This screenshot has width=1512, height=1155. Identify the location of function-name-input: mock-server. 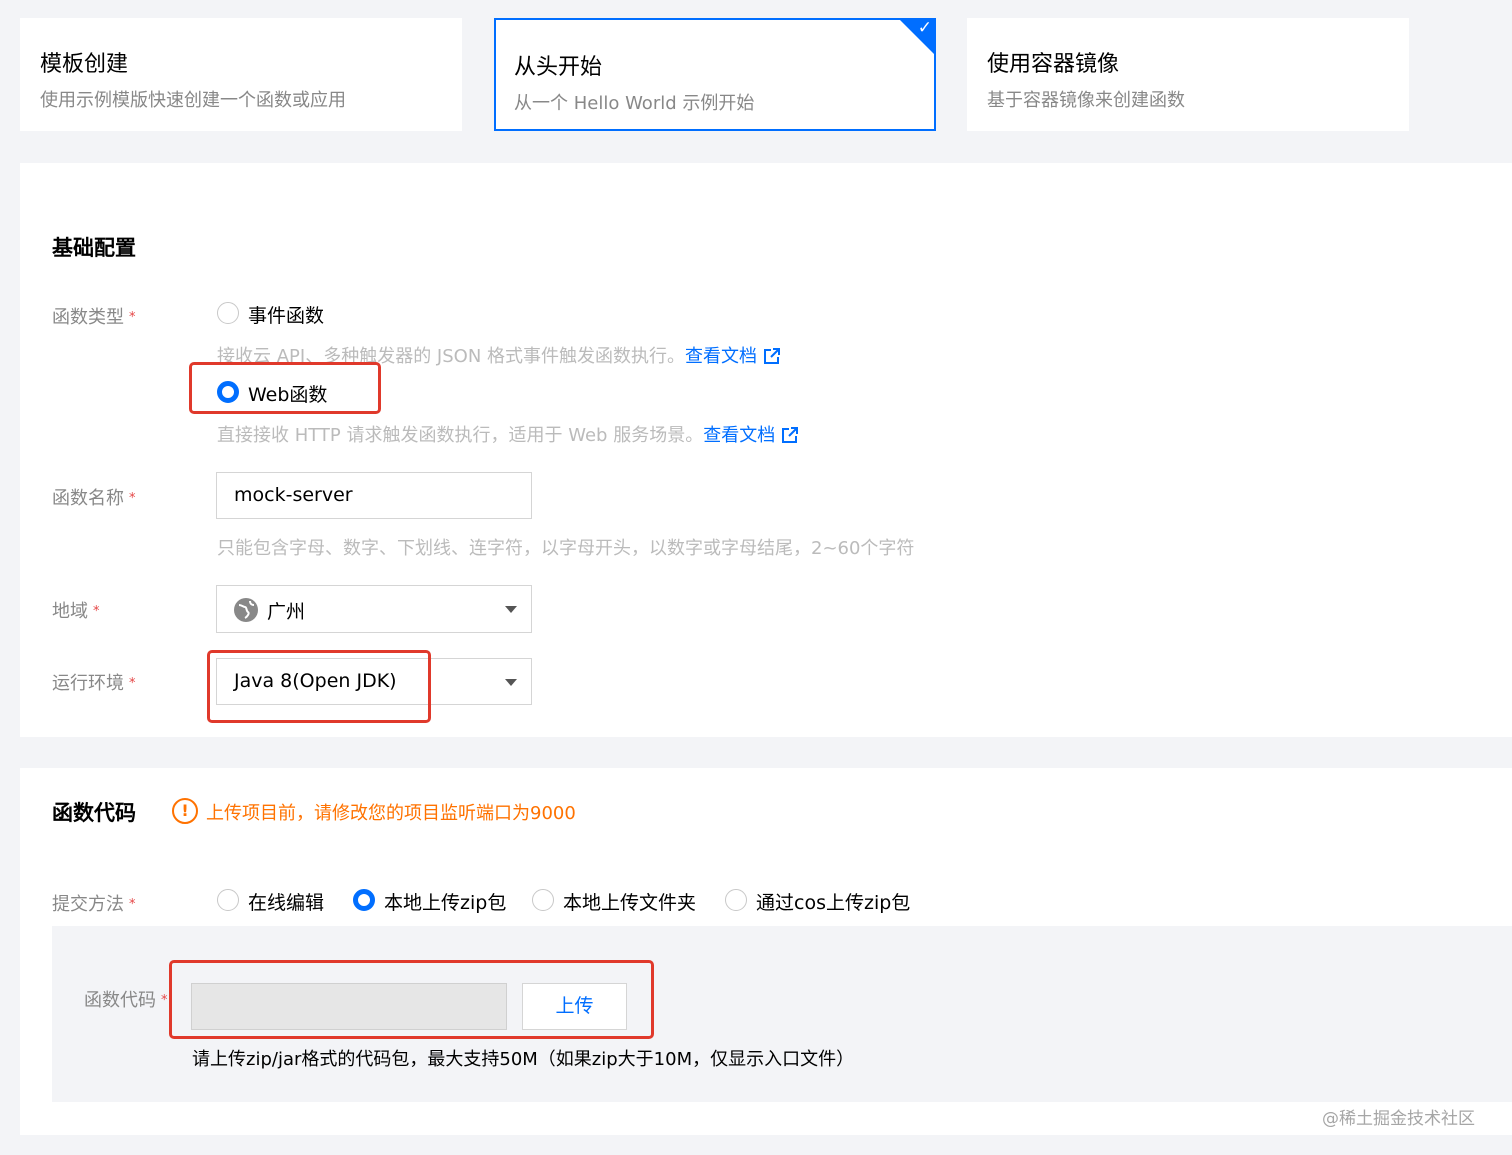
(374, 495).